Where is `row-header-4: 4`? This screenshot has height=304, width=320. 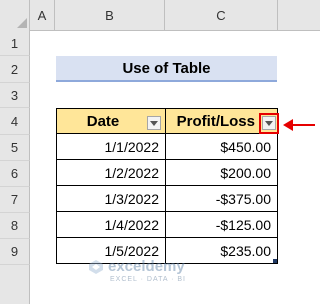 row-header-4: 4 is located at coordinates (15, 121).